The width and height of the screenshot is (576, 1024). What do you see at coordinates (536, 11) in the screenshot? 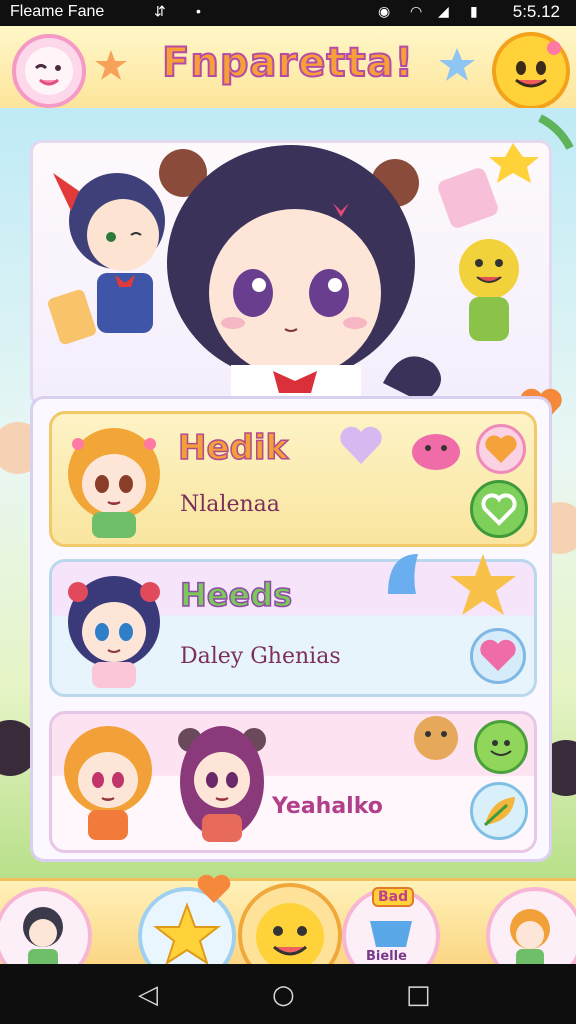
I see `clock: 5:5.12` at bounding box center [536, 11].